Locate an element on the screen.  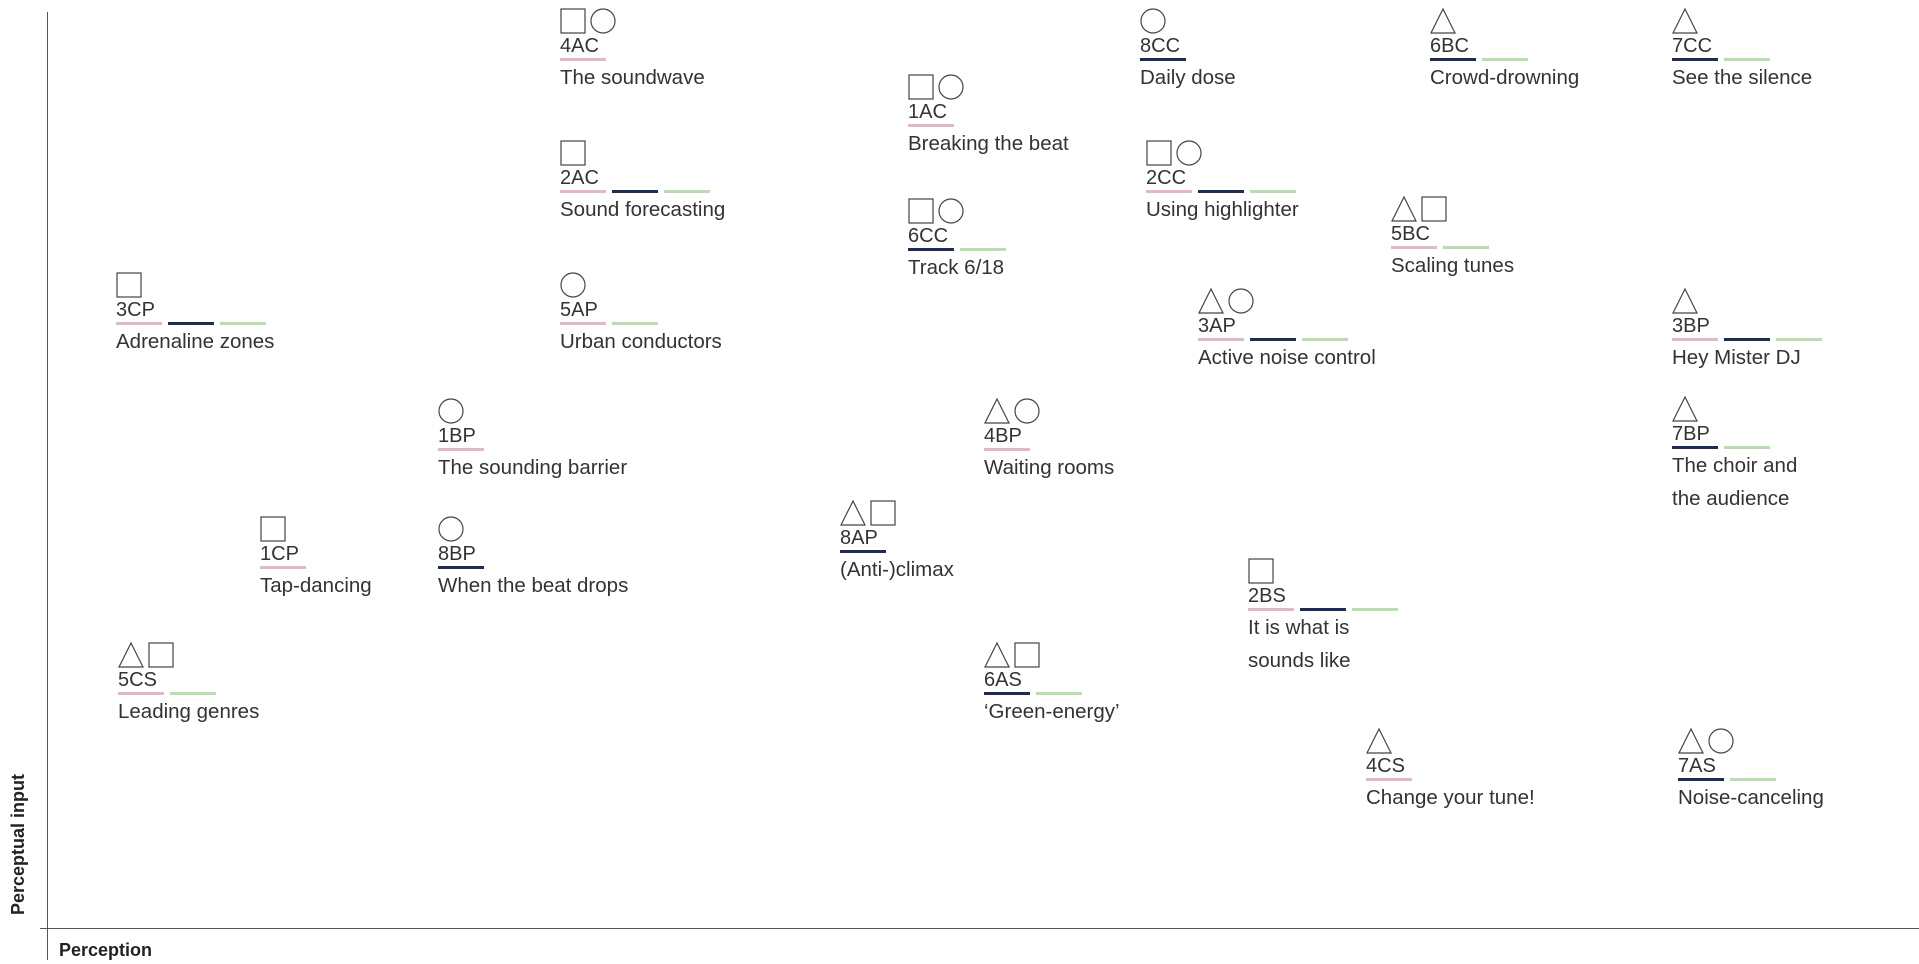
concept-code: 2CC is located at coordinates (1166, 178).